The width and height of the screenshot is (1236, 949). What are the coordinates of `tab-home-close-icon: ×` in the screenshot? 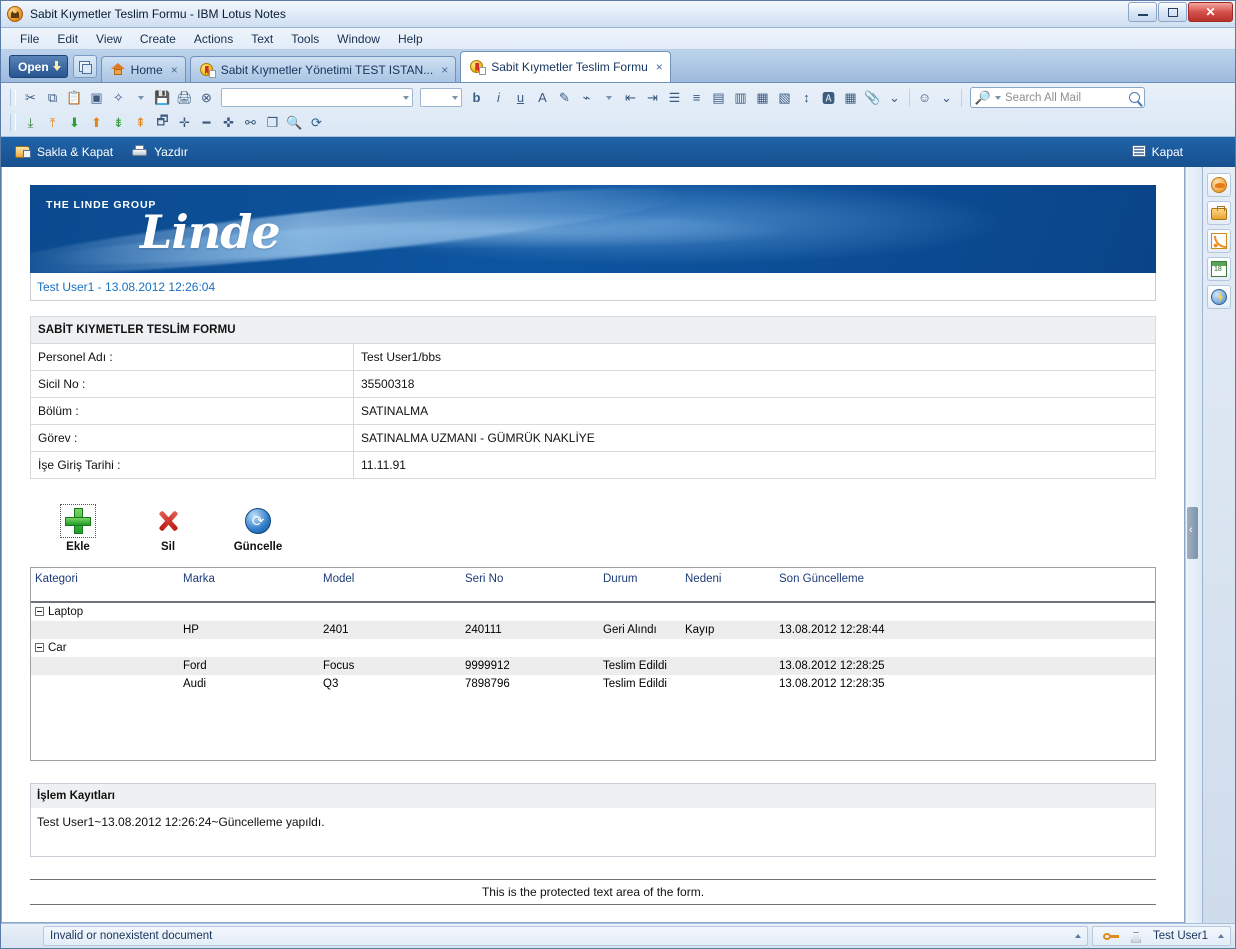 It's located at (174, 70).